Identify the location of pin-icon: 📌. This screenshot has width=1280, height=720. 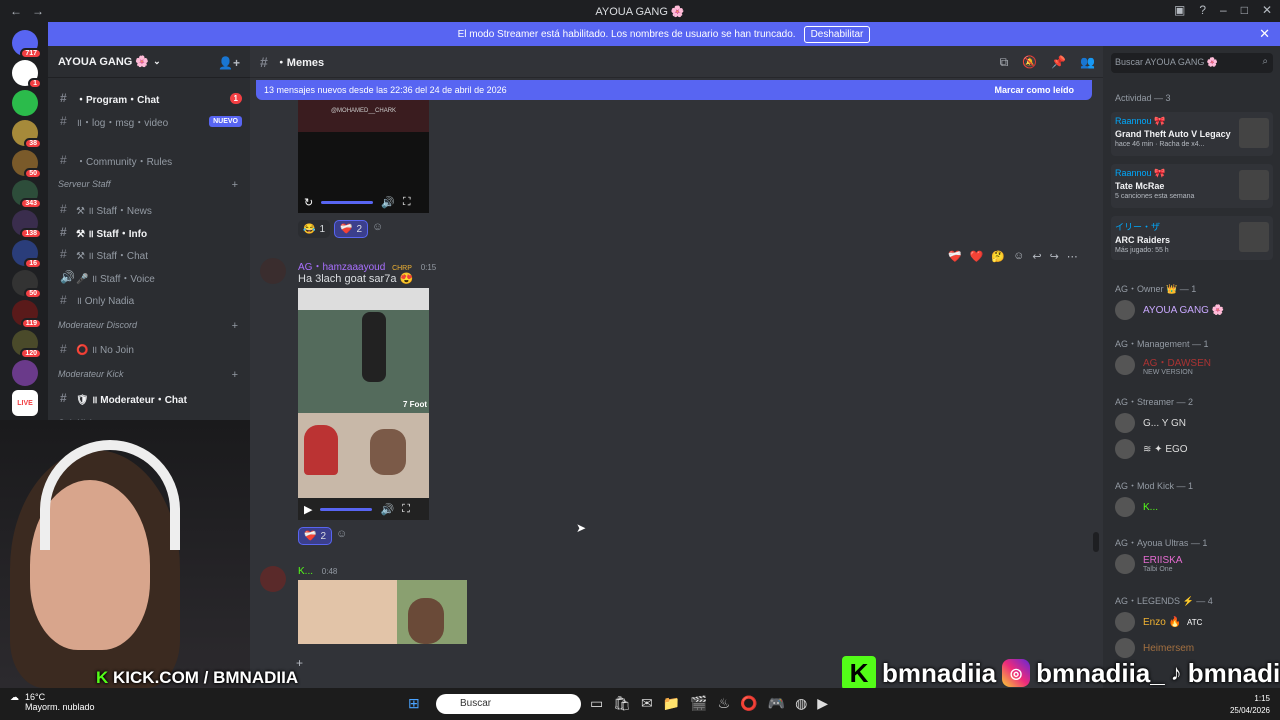
(1058, 62).